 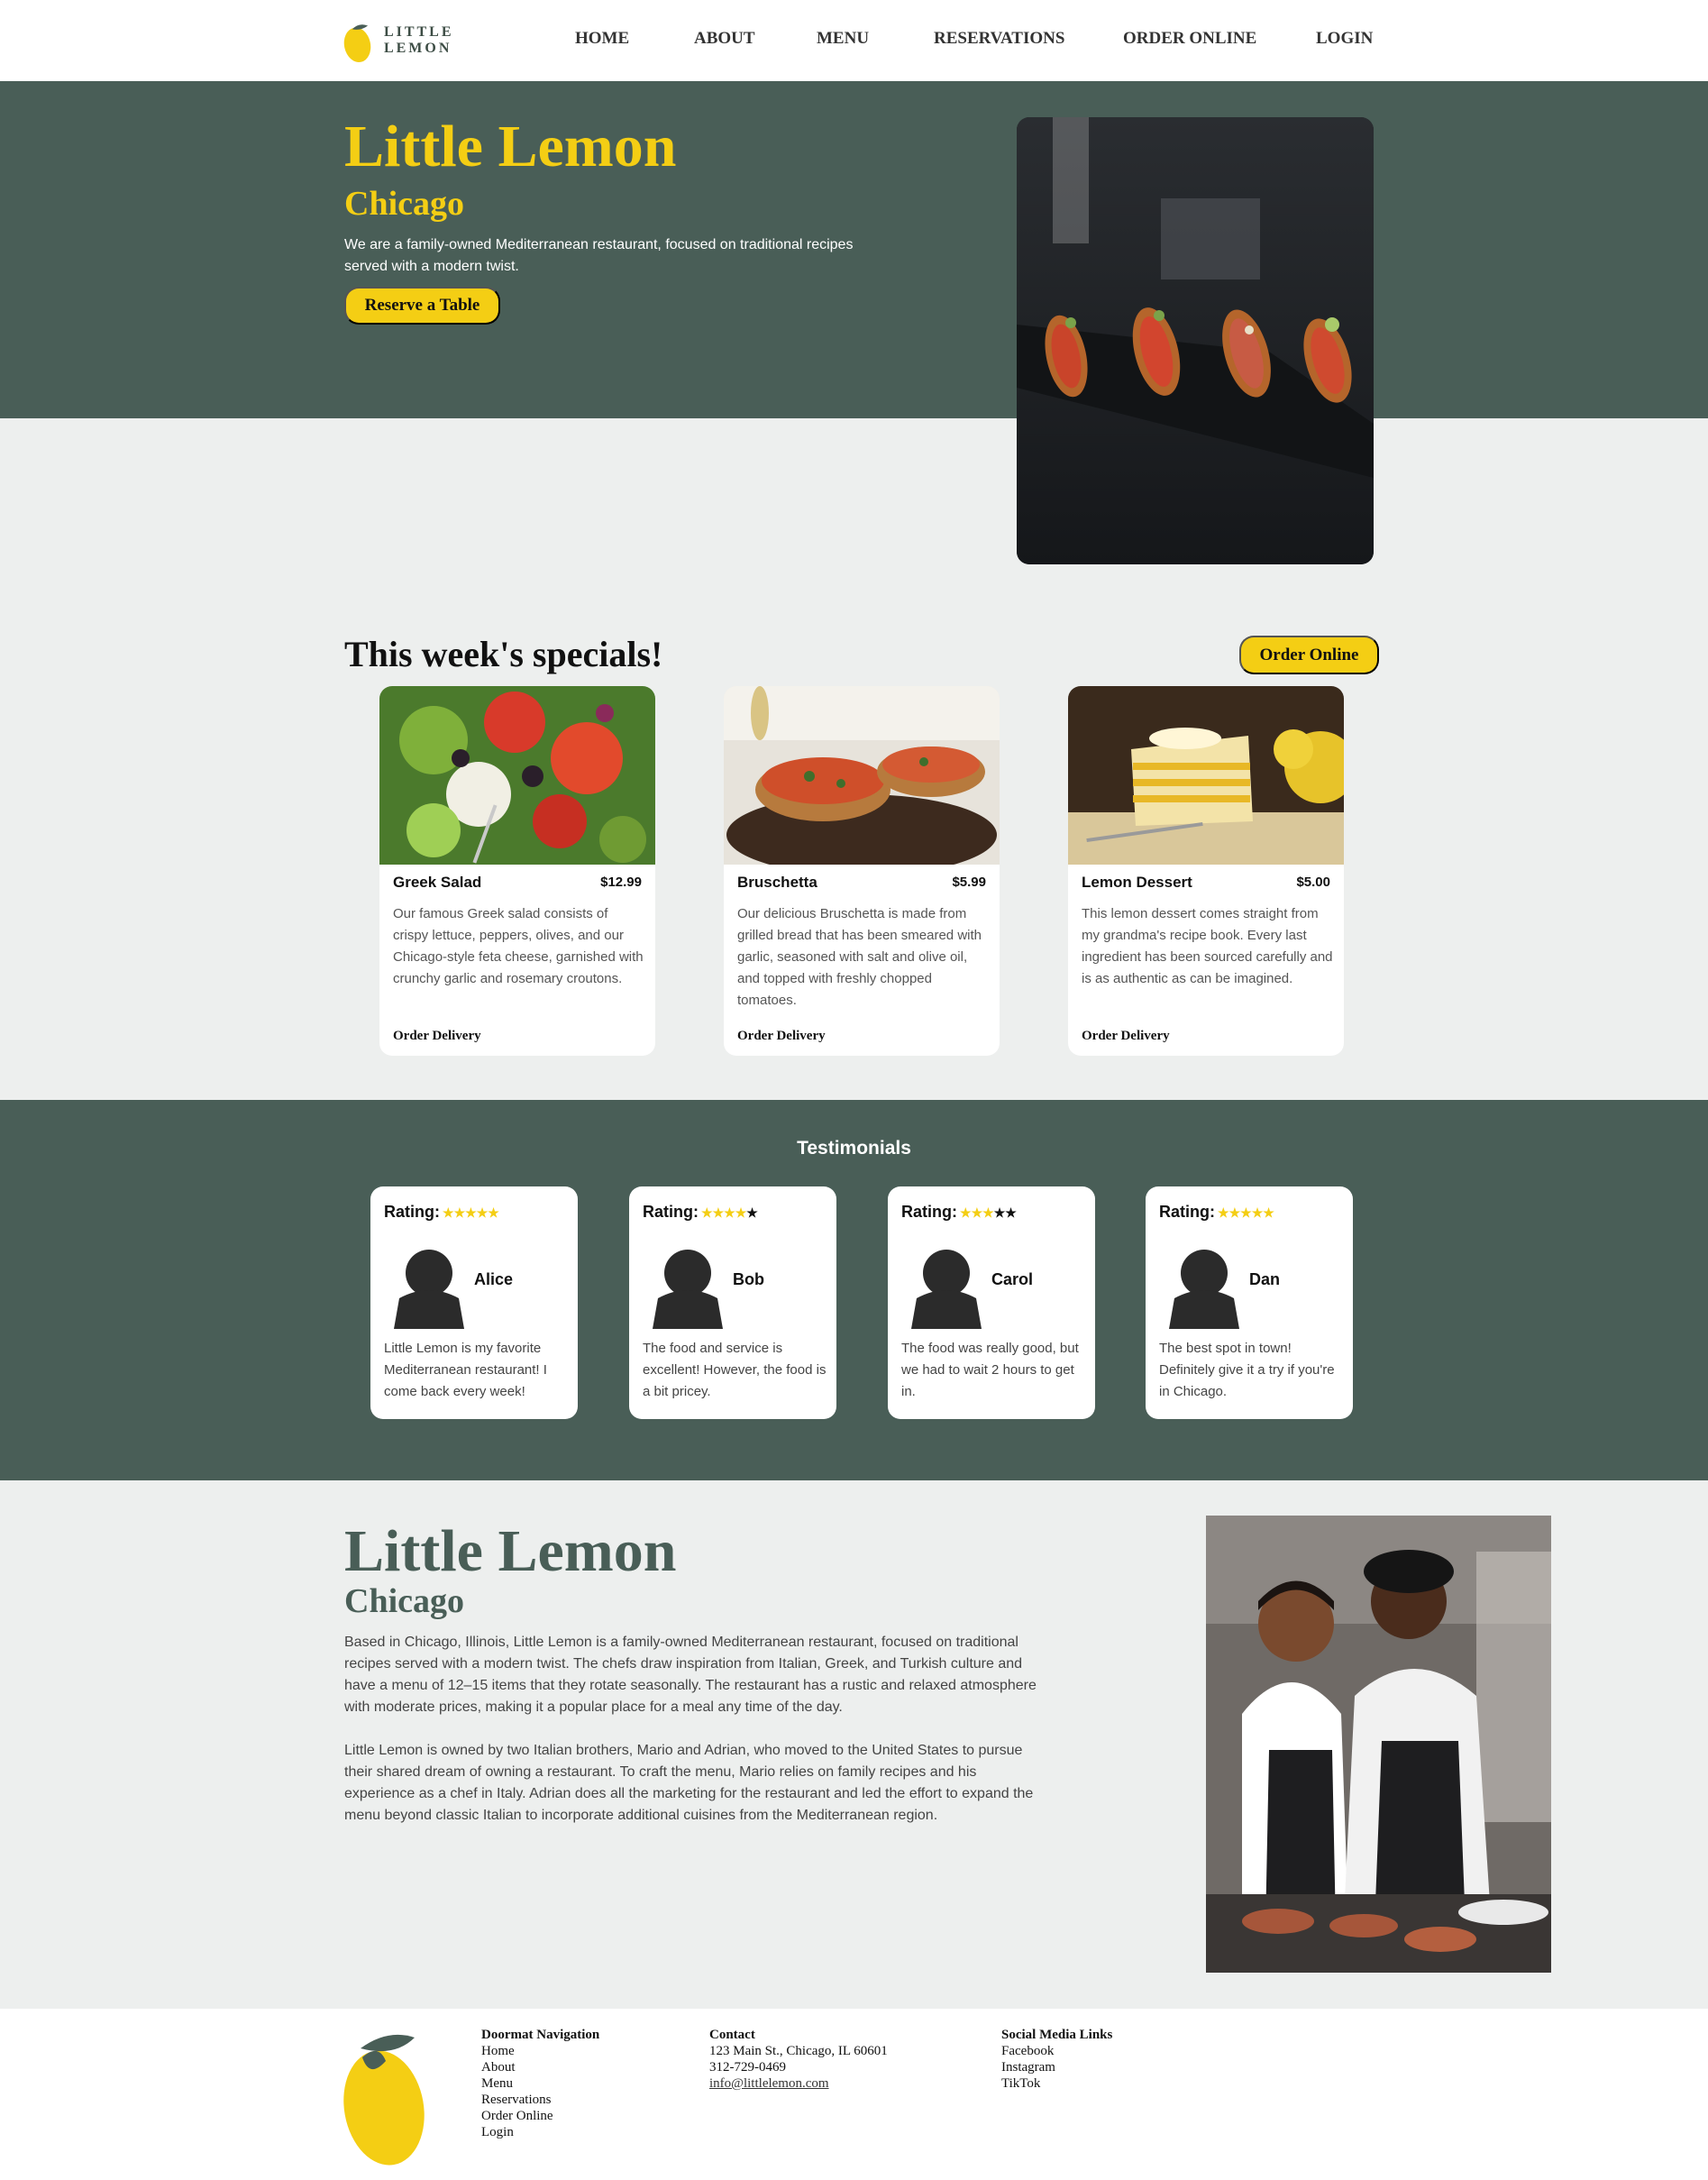 I want to click on footer-link-home: Home, so click(x=540, y=2051).